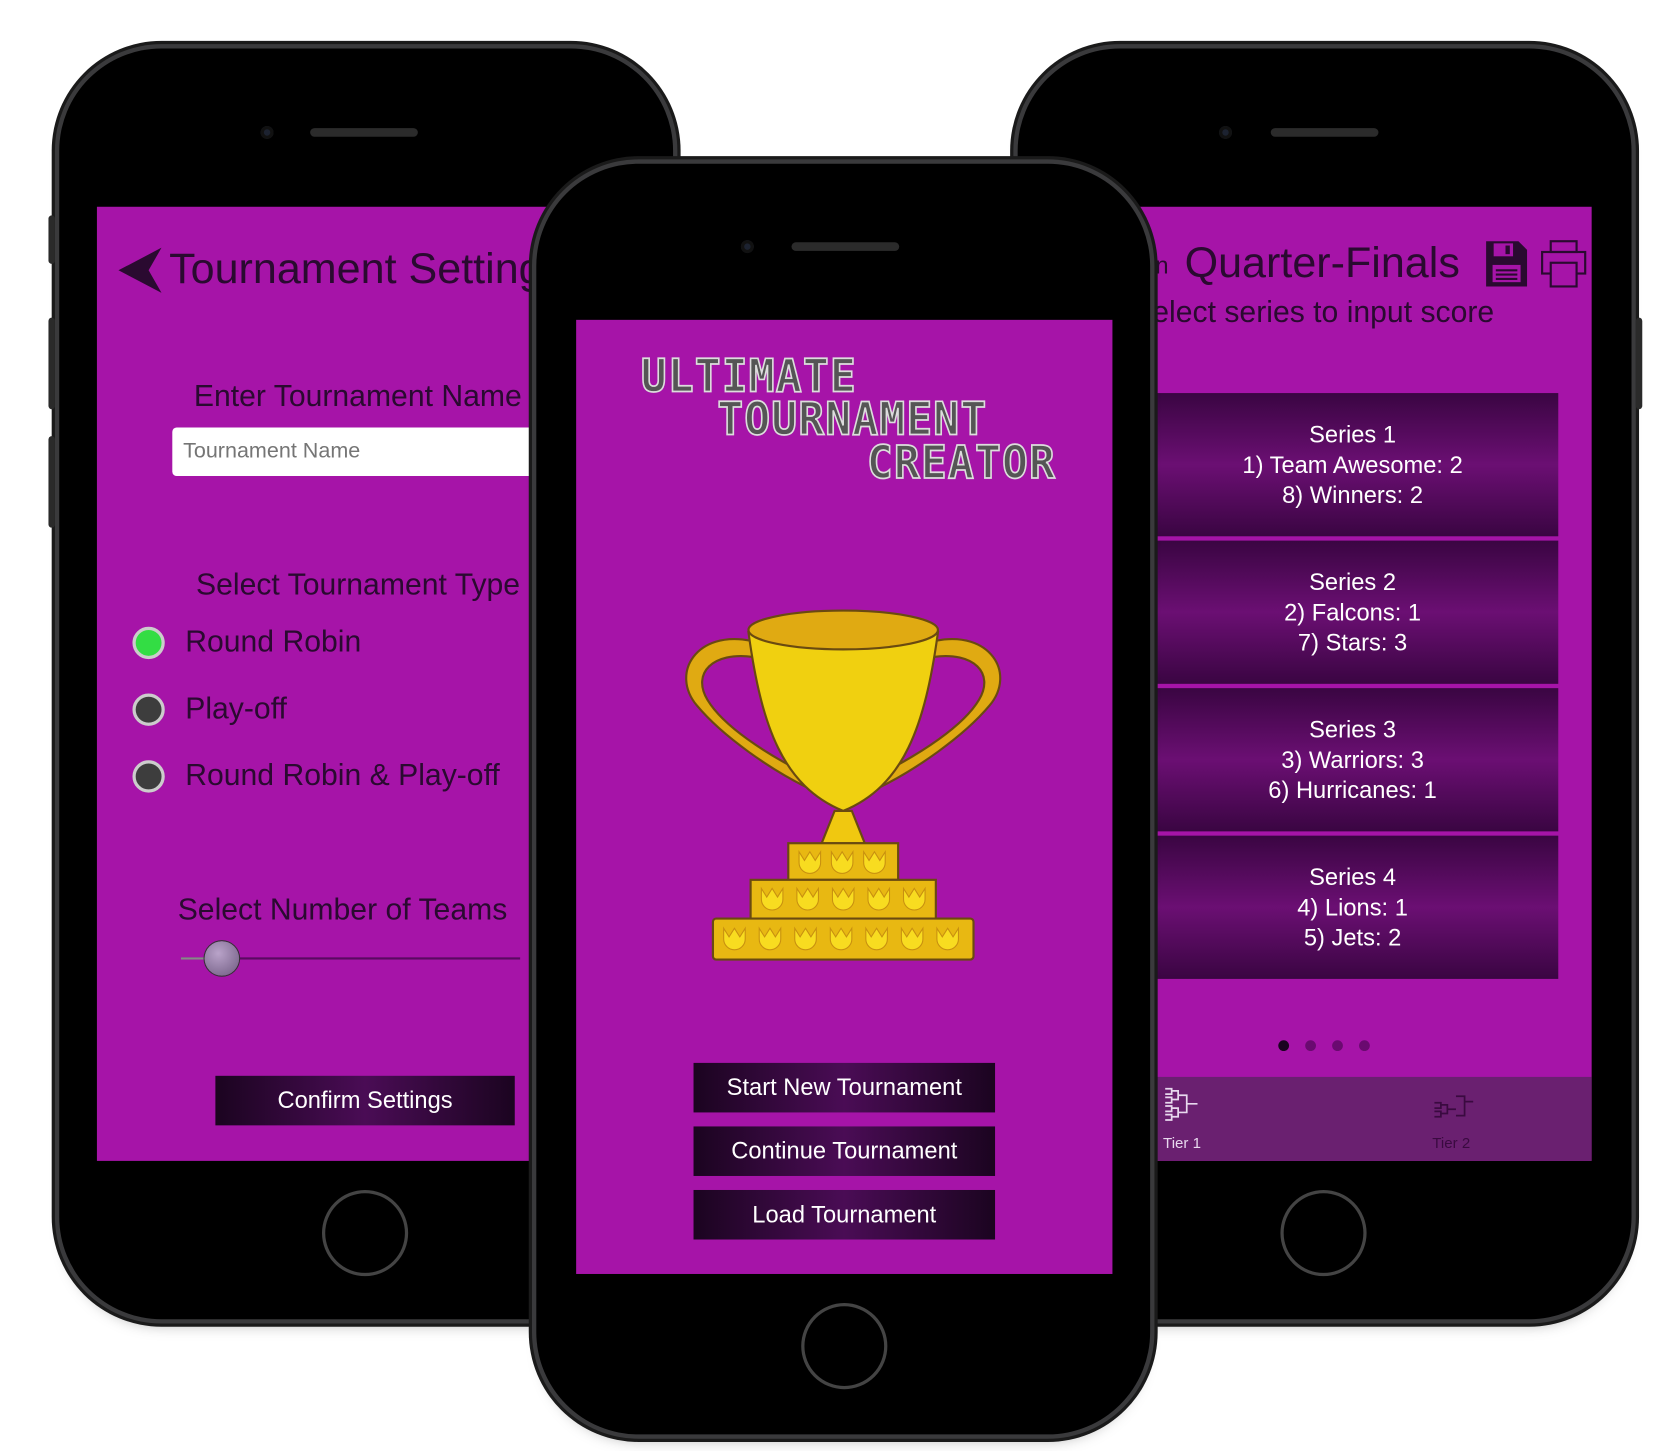  Describe the element at coordinates (1464, 1121) in the screenshot. I see `tab-tier-2: Tier 2` at that location.